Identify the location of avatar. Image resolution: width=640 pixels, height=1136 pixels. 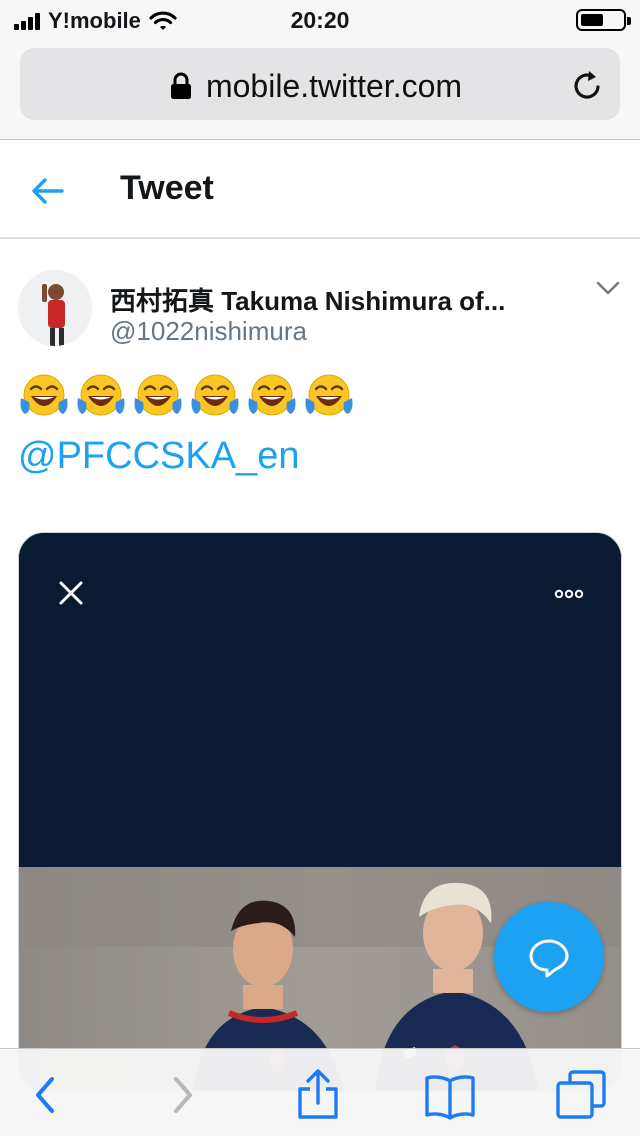
(55, 308).